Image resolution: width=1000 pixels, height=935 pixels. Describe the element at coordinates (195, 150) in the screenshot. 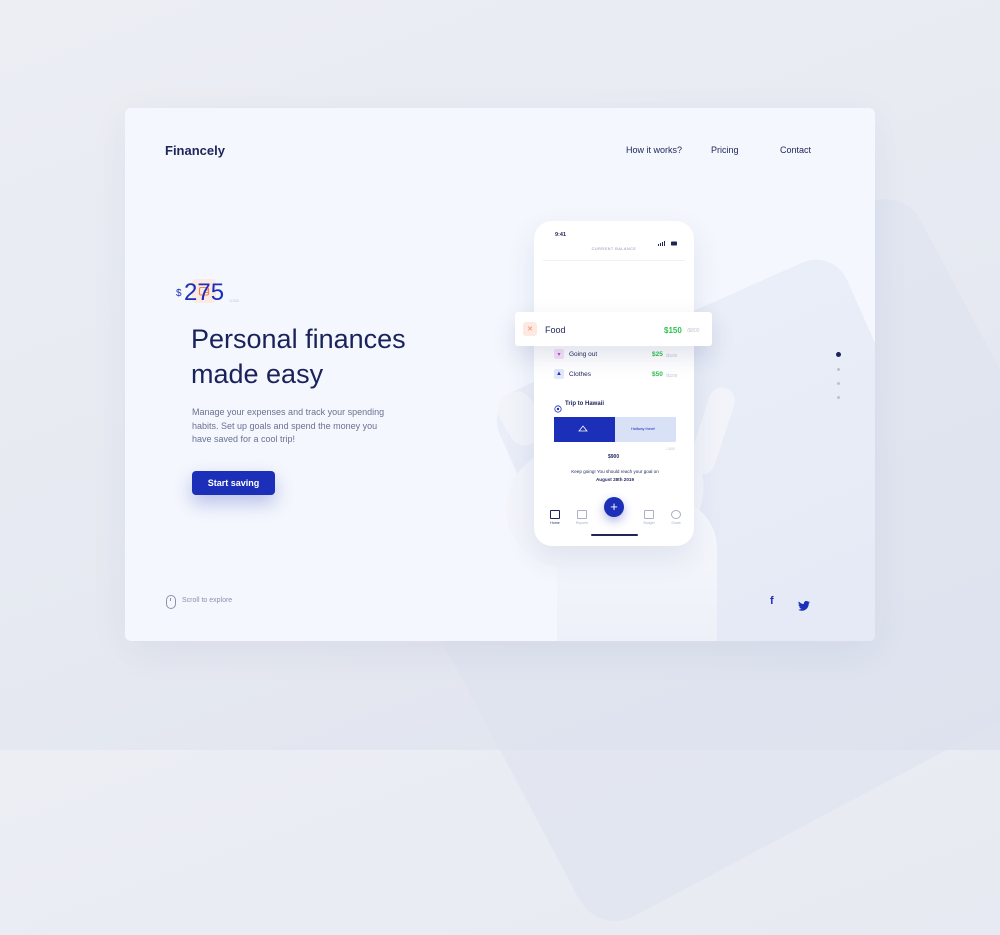

I see `brand-logo: Financely` at that location.